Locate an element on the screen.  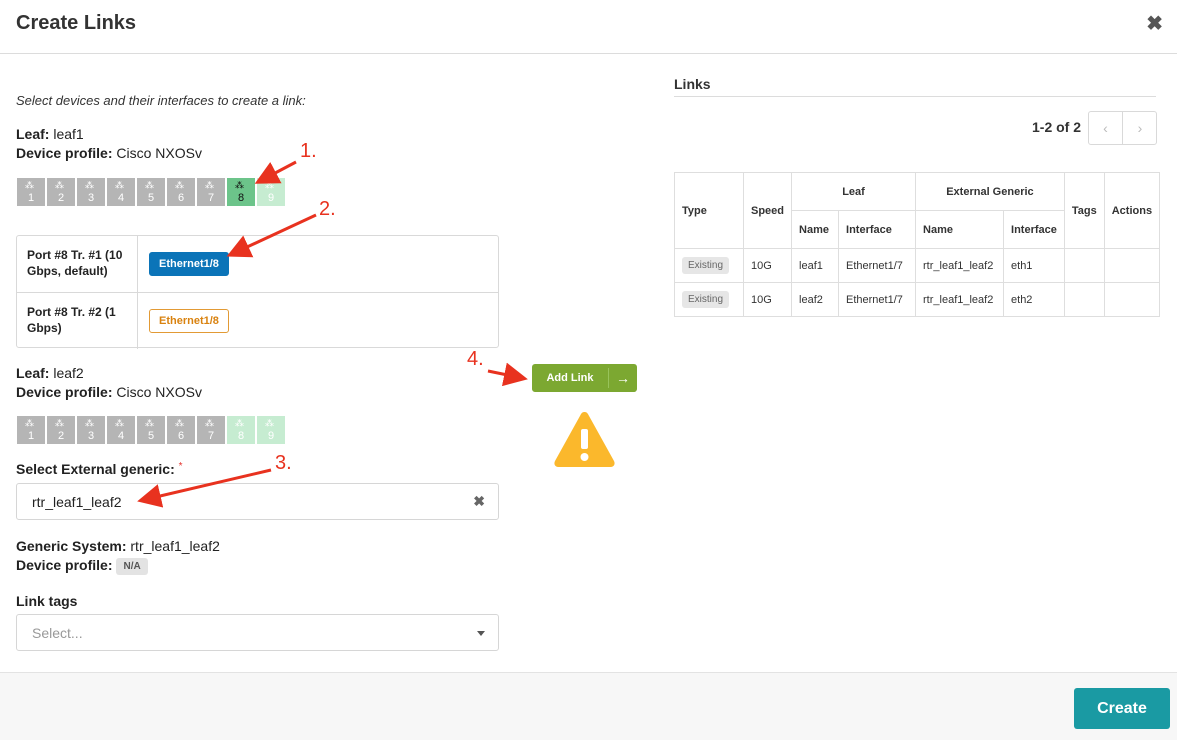
col-header-ext-name: Name is located at coordinates (960, 229).